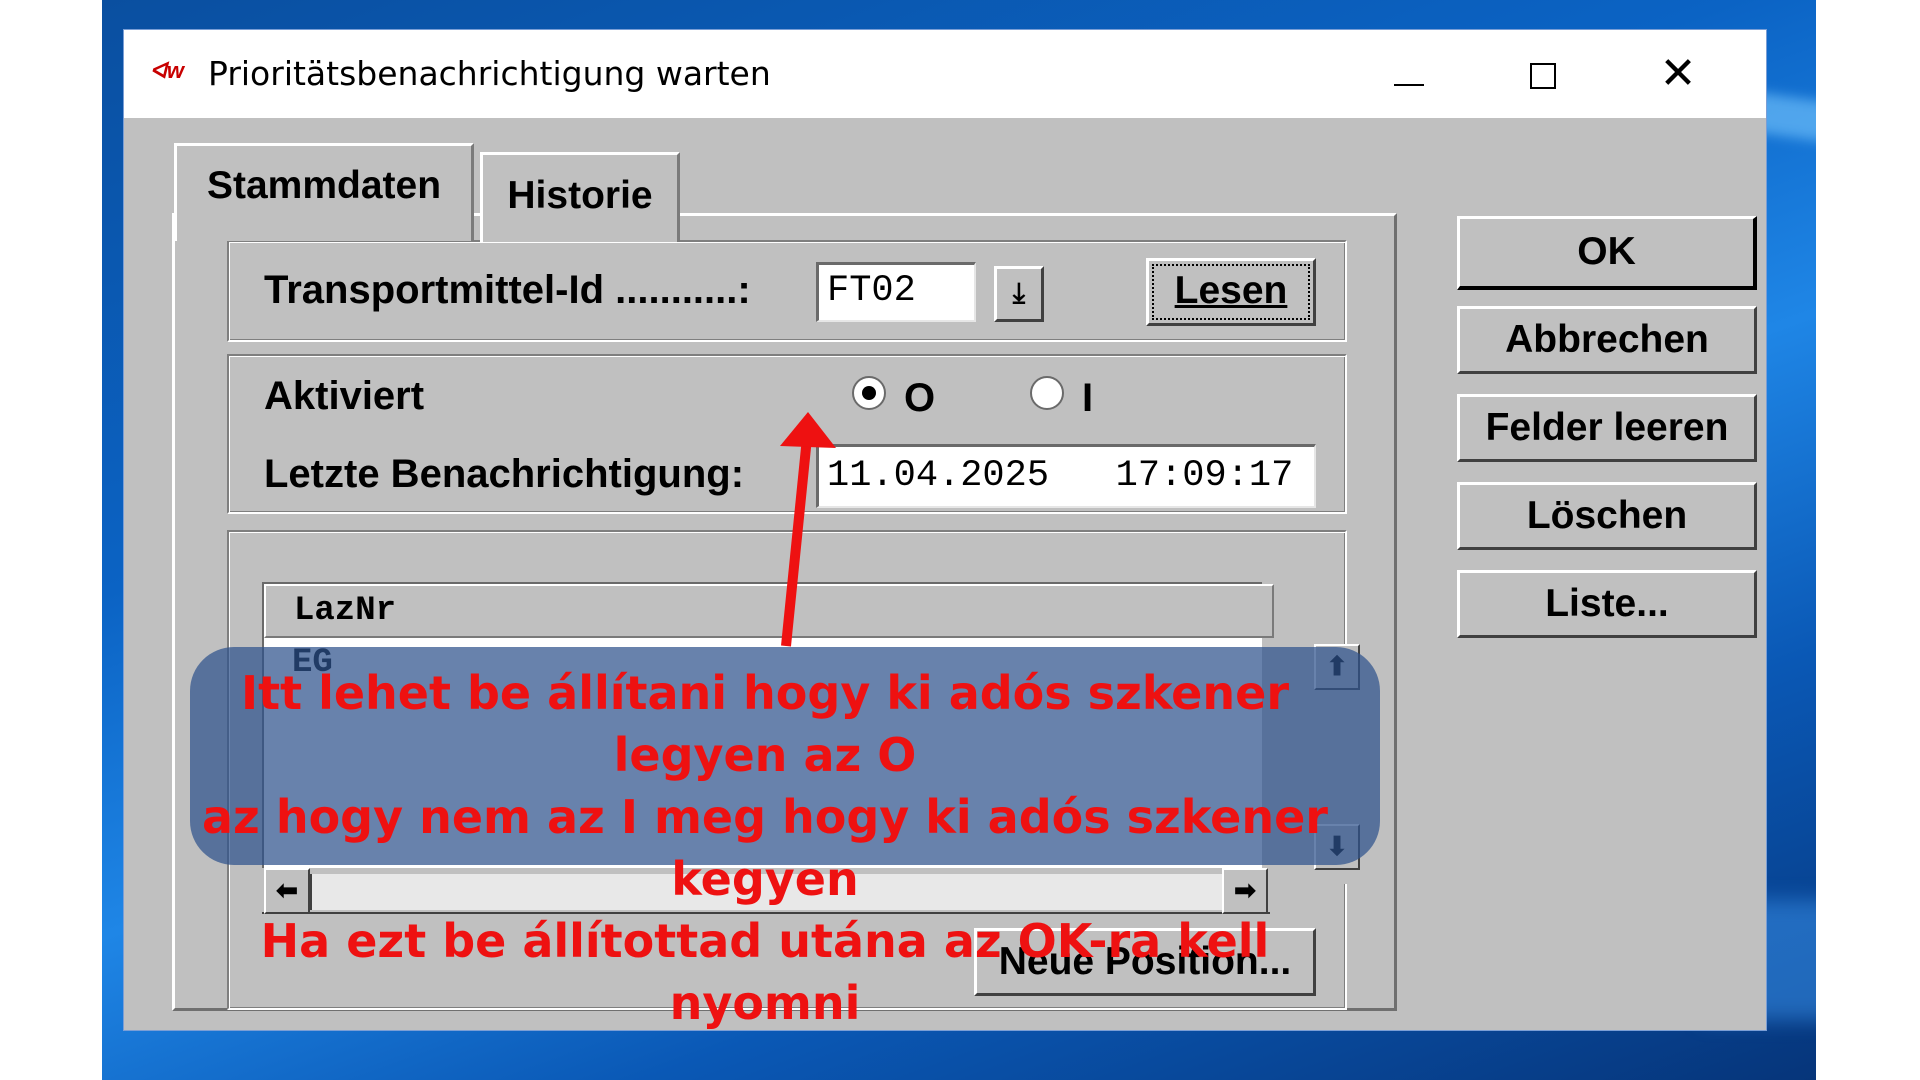 The height and width of the screenshot is (1080, 1920). I want to click on ok-button-label: OK, so click(1606, 251).